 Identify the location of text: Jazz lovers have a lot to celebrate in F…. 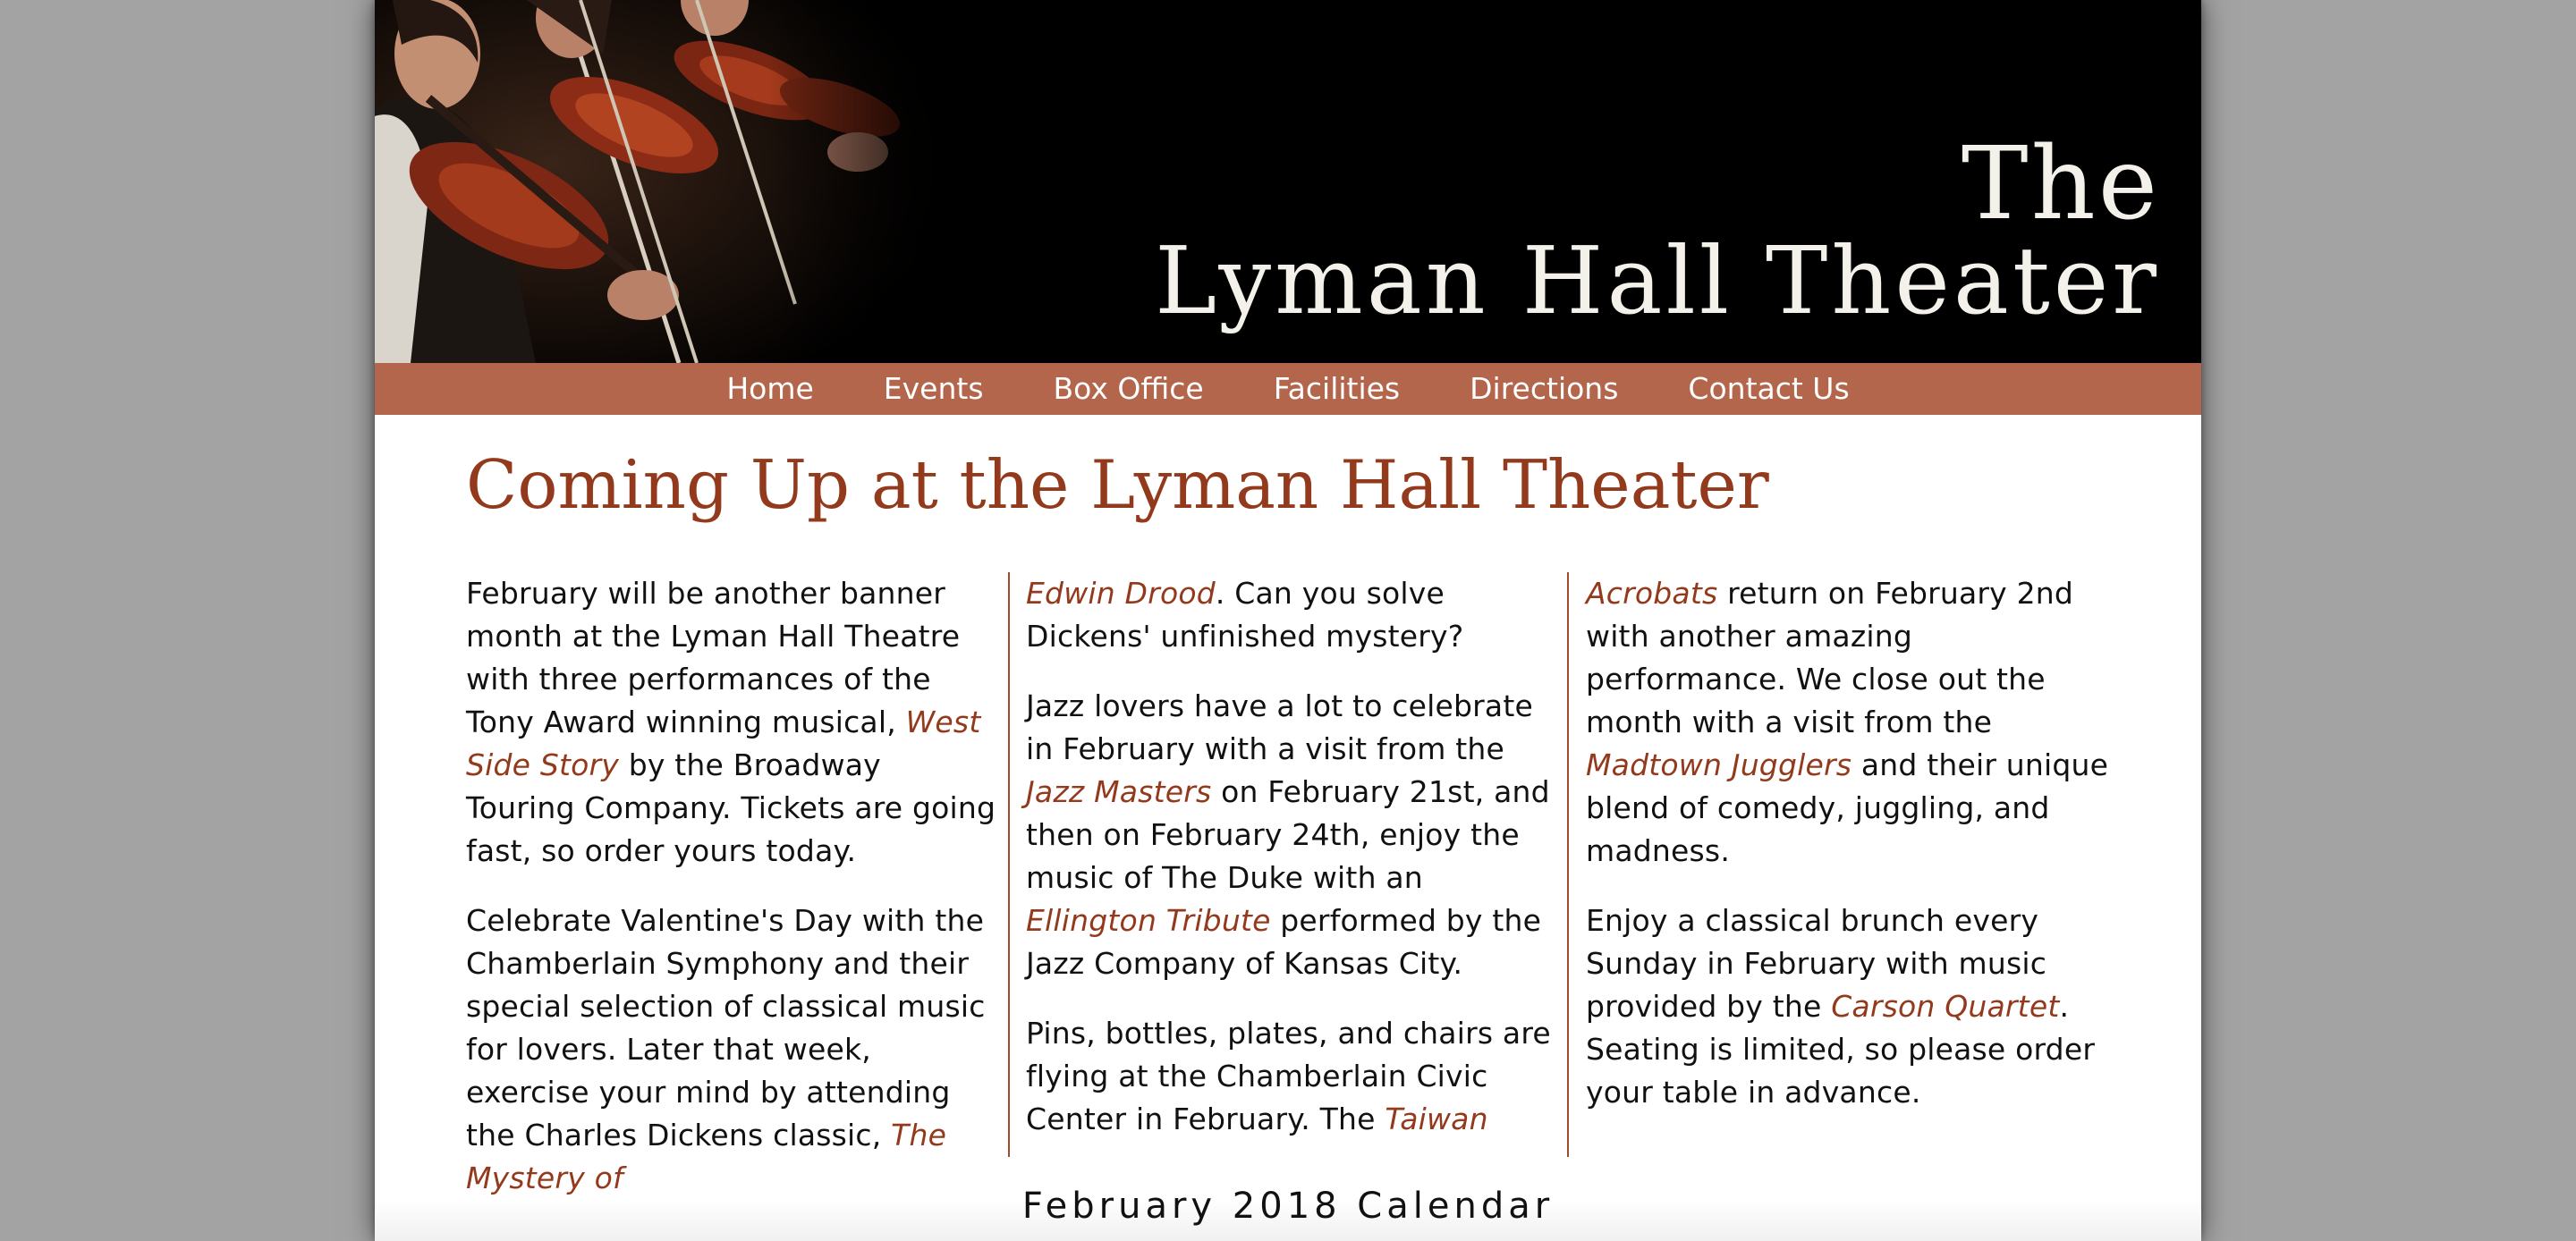
(1280, 727).